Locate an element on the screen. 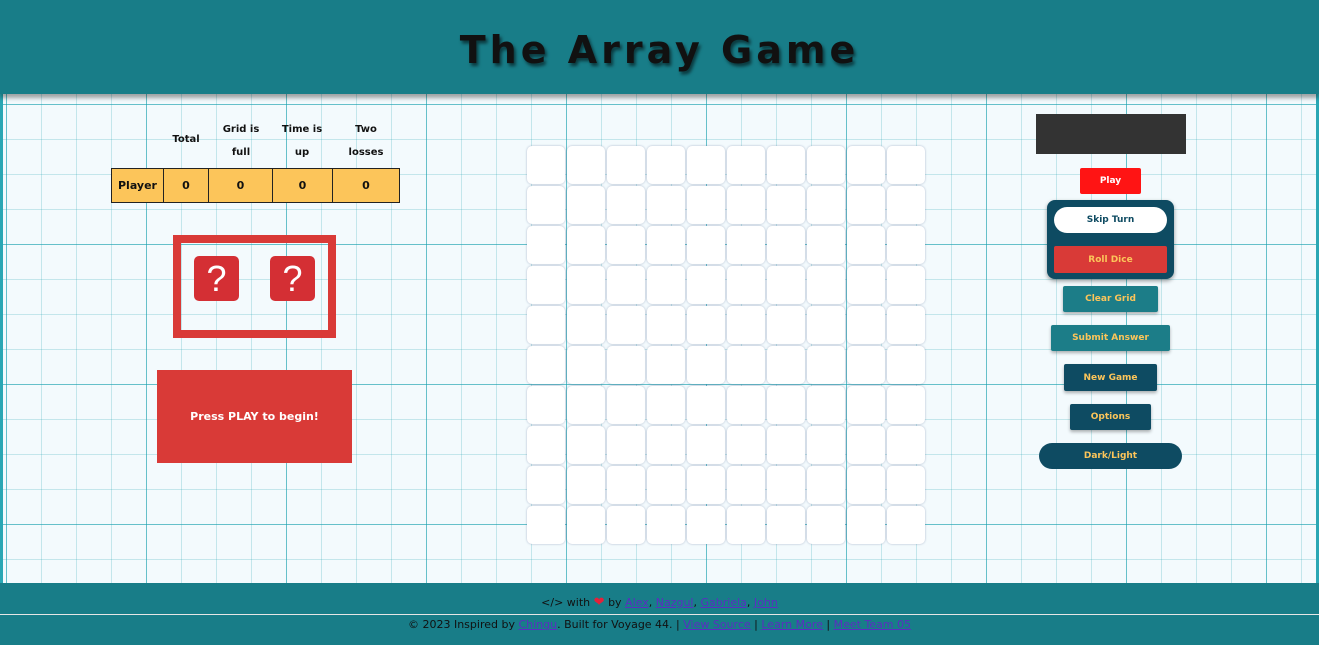  chingu-link: Chingu is located at coordinates (537, 624).